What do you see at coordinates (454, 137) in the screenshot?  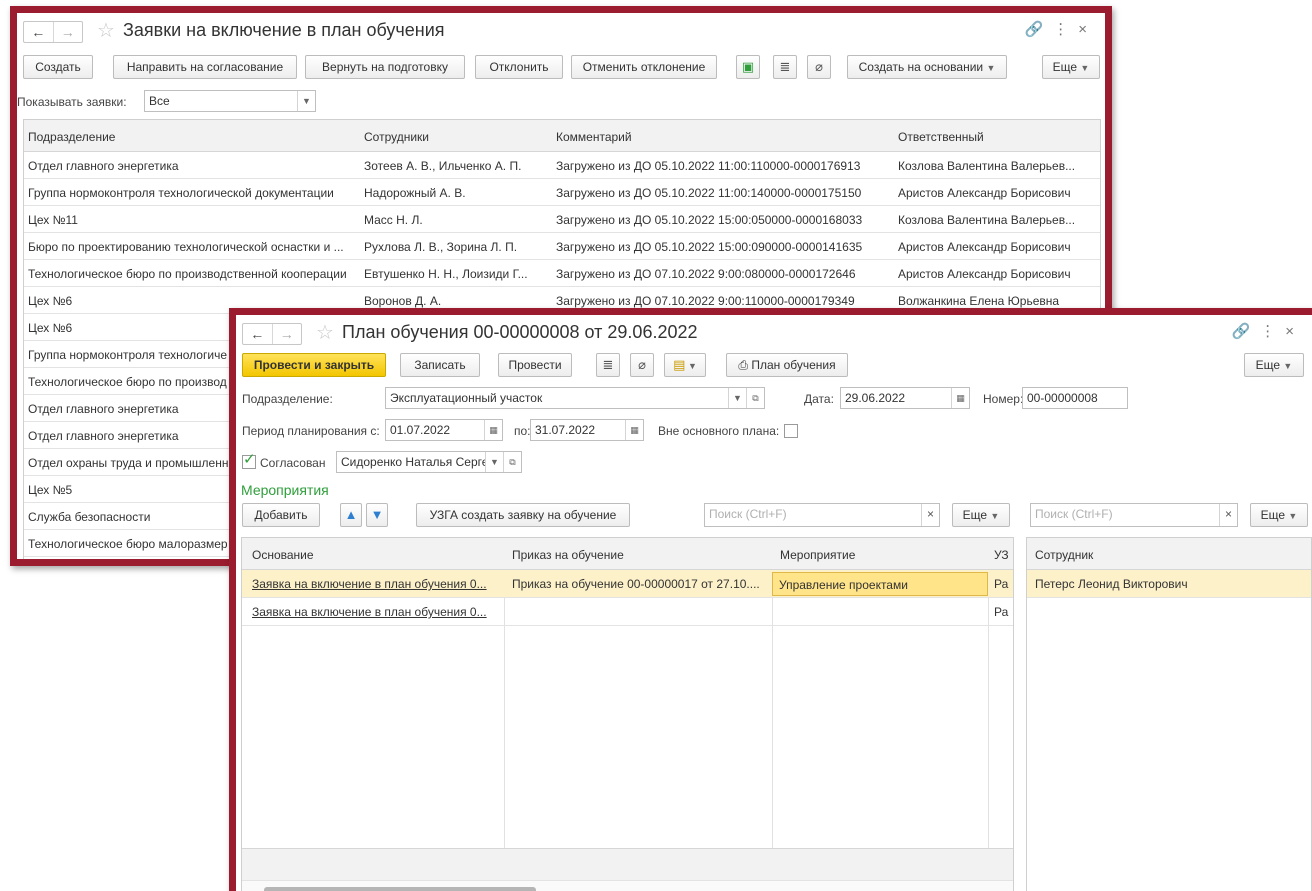 I see `header-employees: Сотрудники` at bounding box center [454, 137].